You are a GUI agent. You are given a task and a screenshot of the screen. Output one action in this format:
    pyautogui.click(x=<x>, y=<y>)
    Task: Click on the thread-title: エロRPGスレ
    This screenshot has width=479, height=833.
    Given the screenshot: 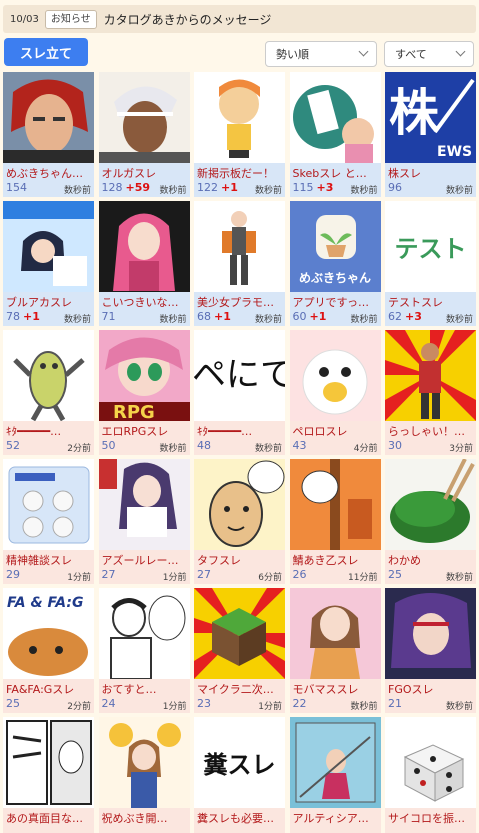 What is the action you would take?
    pyautogui.click(x=145, y=430)
    